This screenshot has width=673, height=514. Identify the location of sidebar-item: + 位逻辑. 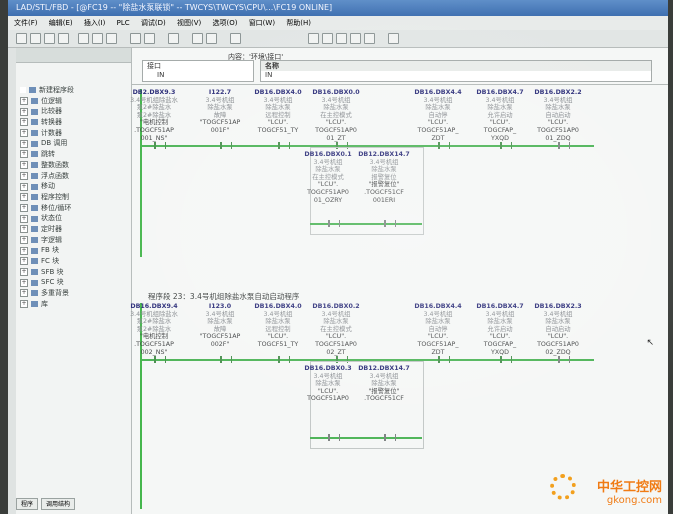
(75, 101).